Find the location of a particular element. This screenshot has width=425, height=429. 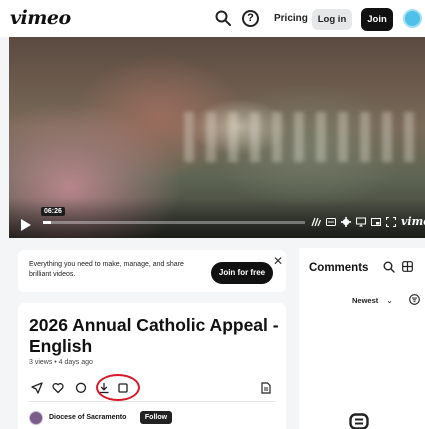

sort-dropdown: Newest ⌄ is located at coordinates (372, 300).